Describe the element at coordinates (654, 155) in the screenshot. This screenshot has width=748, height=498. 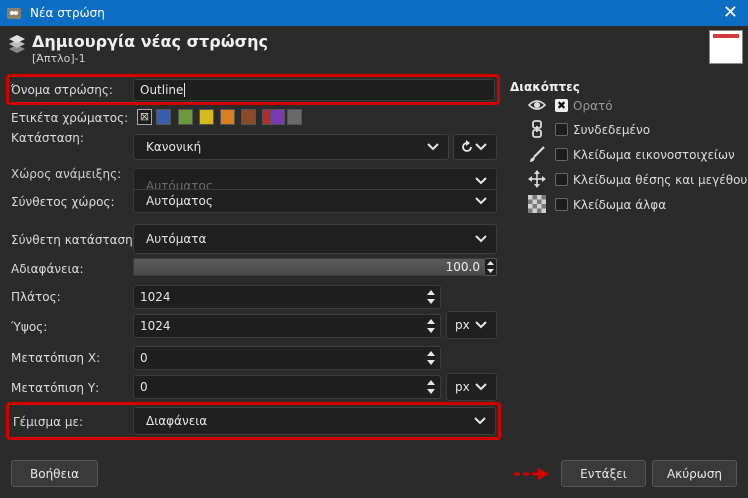
I see `lock-pixels-label: Κλείδωμα εικονοστοιχείων` at that location.